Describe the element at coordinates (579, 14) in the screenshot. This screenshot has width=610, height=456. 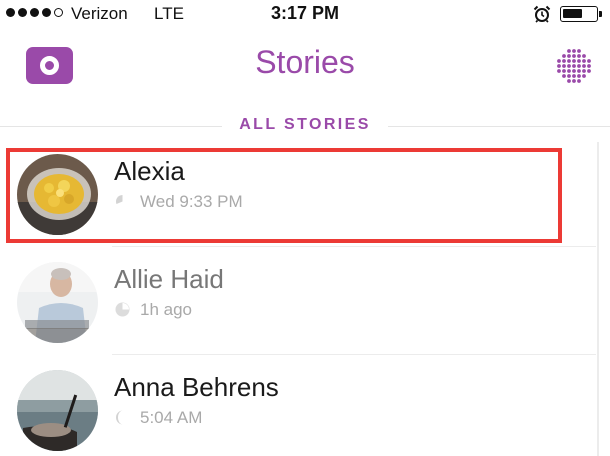
I see `battery-icon` at that location.